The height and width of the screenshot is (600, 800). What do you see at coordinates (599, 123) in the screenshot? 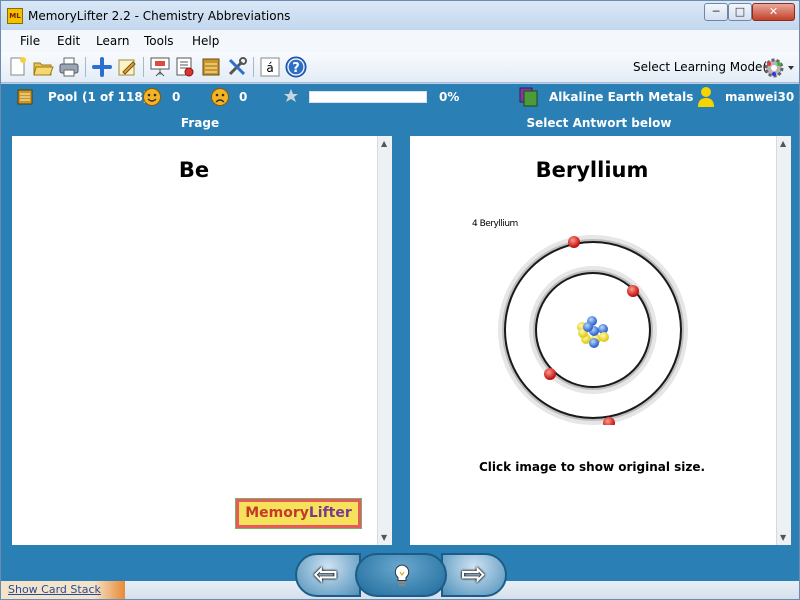
I see `answer-header: Select Antwort below` at bounding box center [599, 123].